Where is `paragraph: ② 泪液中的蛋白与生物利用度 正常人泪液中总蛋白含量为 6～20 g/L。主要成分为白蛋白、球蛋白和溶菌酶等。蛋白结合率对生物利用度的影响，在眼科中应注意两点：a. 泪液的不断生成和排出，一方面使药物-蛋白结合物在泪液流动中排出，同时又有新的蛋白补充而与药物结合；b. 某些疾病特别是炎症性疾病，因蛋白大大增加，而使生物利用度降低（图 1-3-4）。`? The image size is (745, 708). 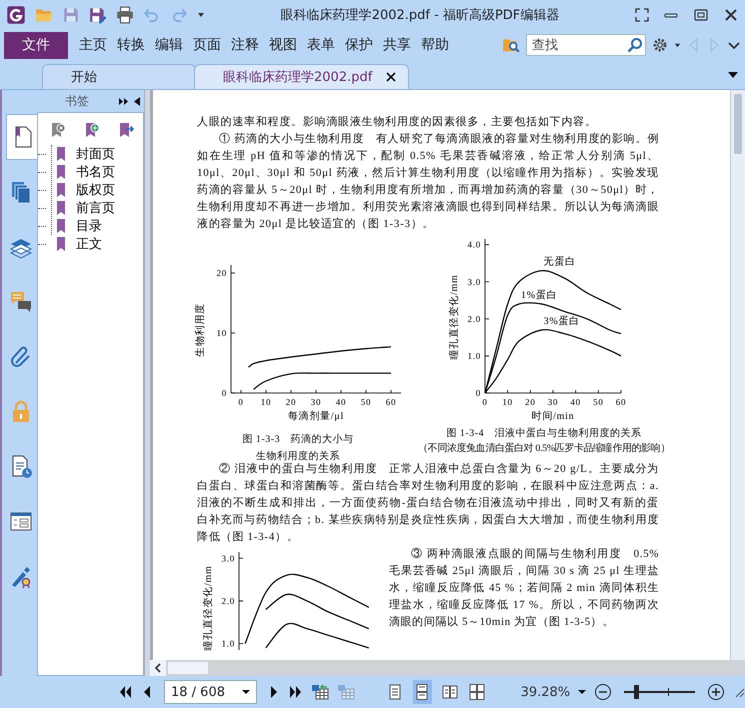 paragraph: ② 泪液中的蛋白与生物利用度 正常人泪液中总蛋白含量为 6～20 g/L。主要成分为白蛋白、球蛋白和溶菌酶等。蛋白结合率对生物利用度的影响，在眼科中应注意两点：a. 泪液的不断生成和排出，一方面使药物-蛋白结合物在泪液流动中排出，同时又有新的蛋白补充而与药物结合；b. 某些疾病特别是炎症性疾病，因蛋白大大增加，而使生物利用度降低（图 1-3-4）。 is located at coordinates (428, 503).